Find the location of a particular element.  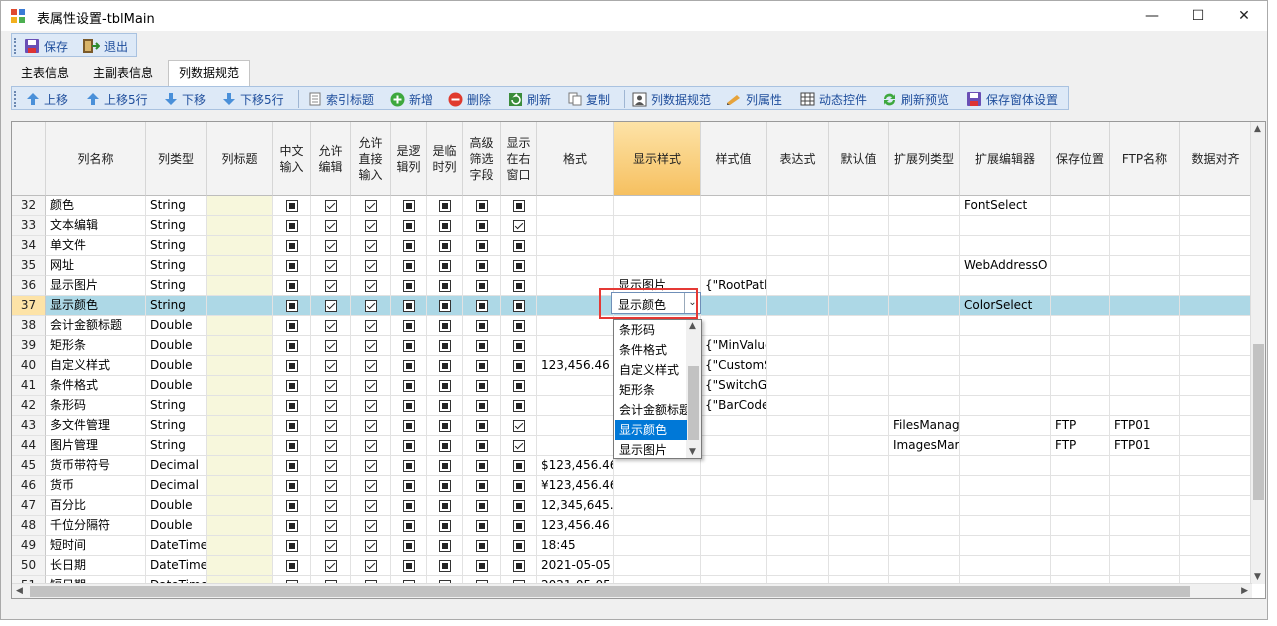

cell-format: $123,456.46 is located at coordinates (575, 466).